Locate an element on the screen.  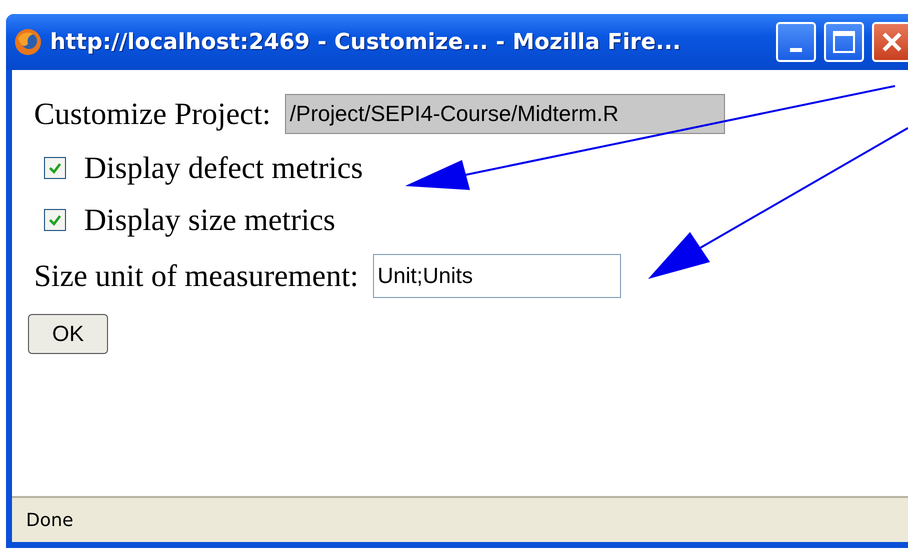
status-text: Done is located at coordinates (50, 520).